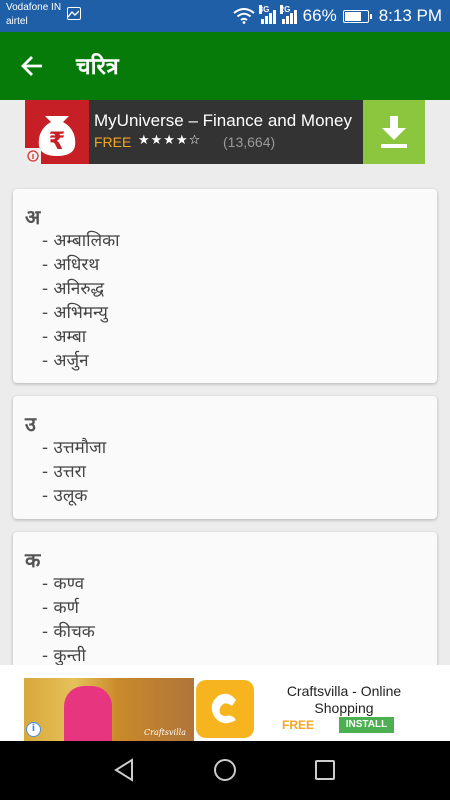 The height and width of the screenshot is (800, 450). Describe the element at coordinates (74, 448) in the screenshot. I see `list-item: - उत्तमौजा` at that location.